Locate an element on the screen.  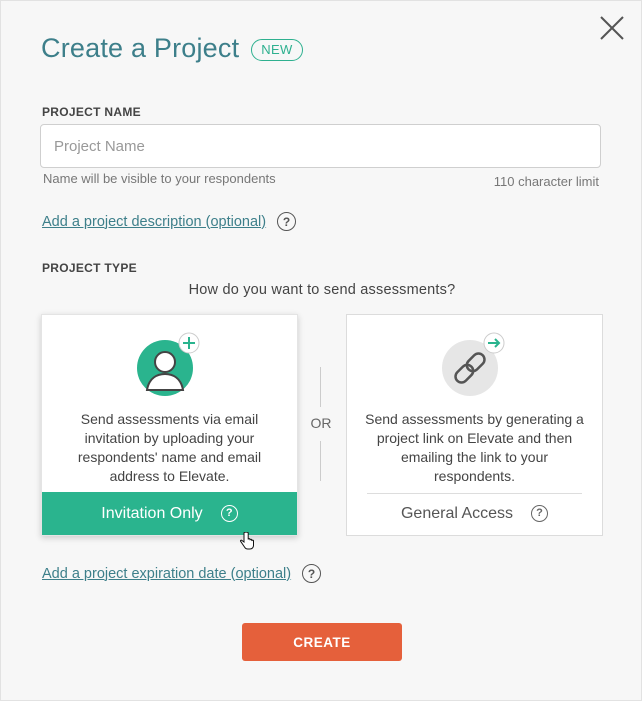
or-text: OR is located at coordinates (321, 423).